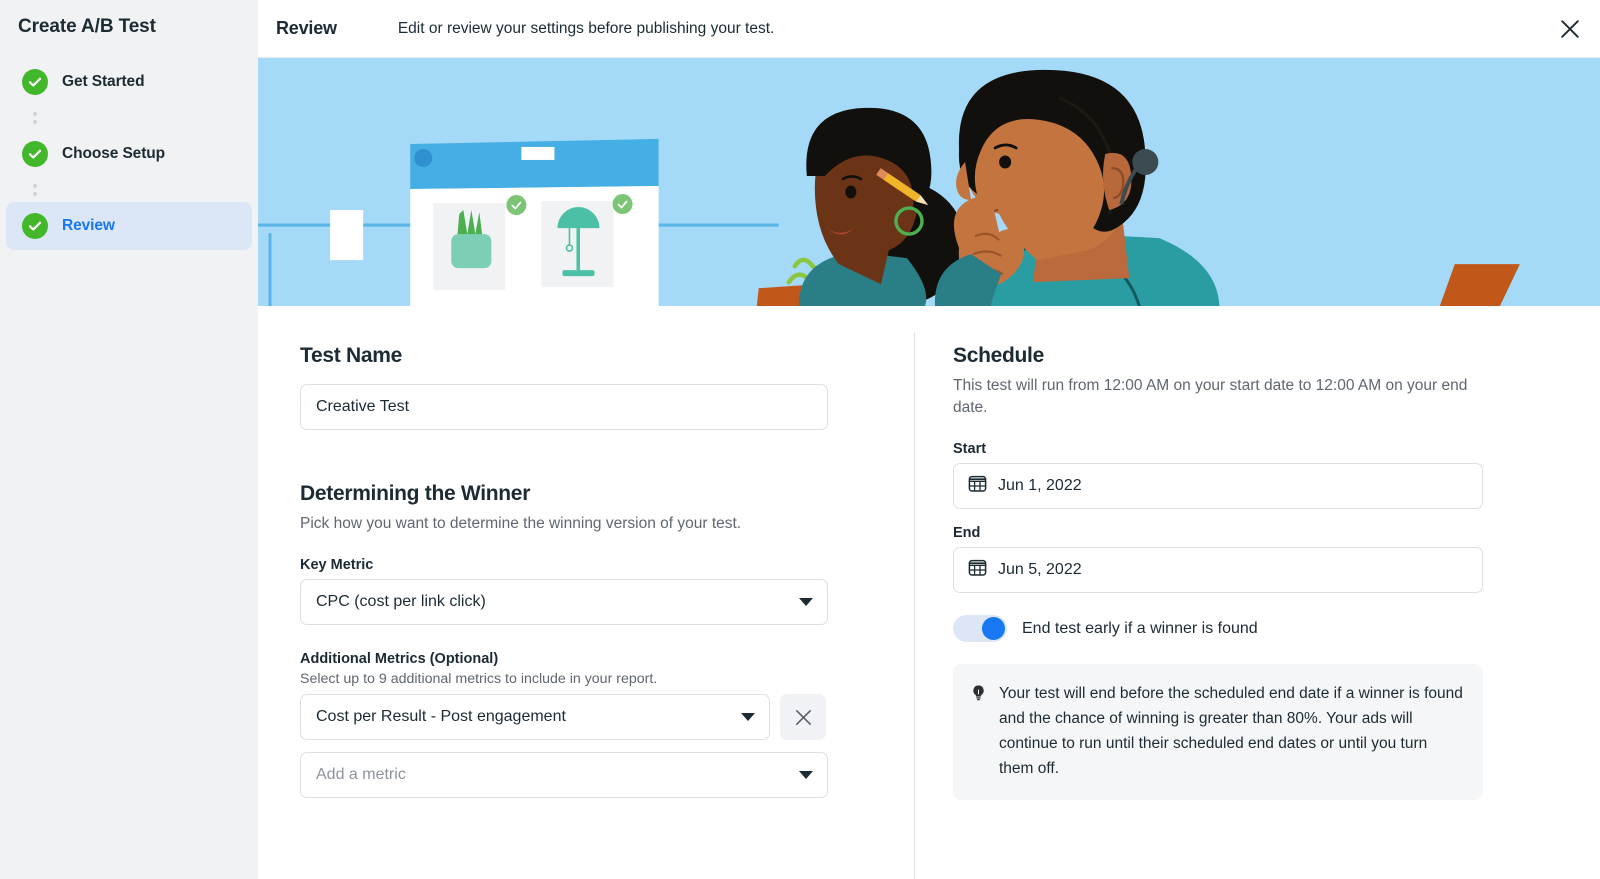 The image size is (1600, 879). What do you see at coordinates (441, 716) in the screenshot?
I see `additional-metric-value: Cost per Result - Post engagement` at bounding box center [441, 716].